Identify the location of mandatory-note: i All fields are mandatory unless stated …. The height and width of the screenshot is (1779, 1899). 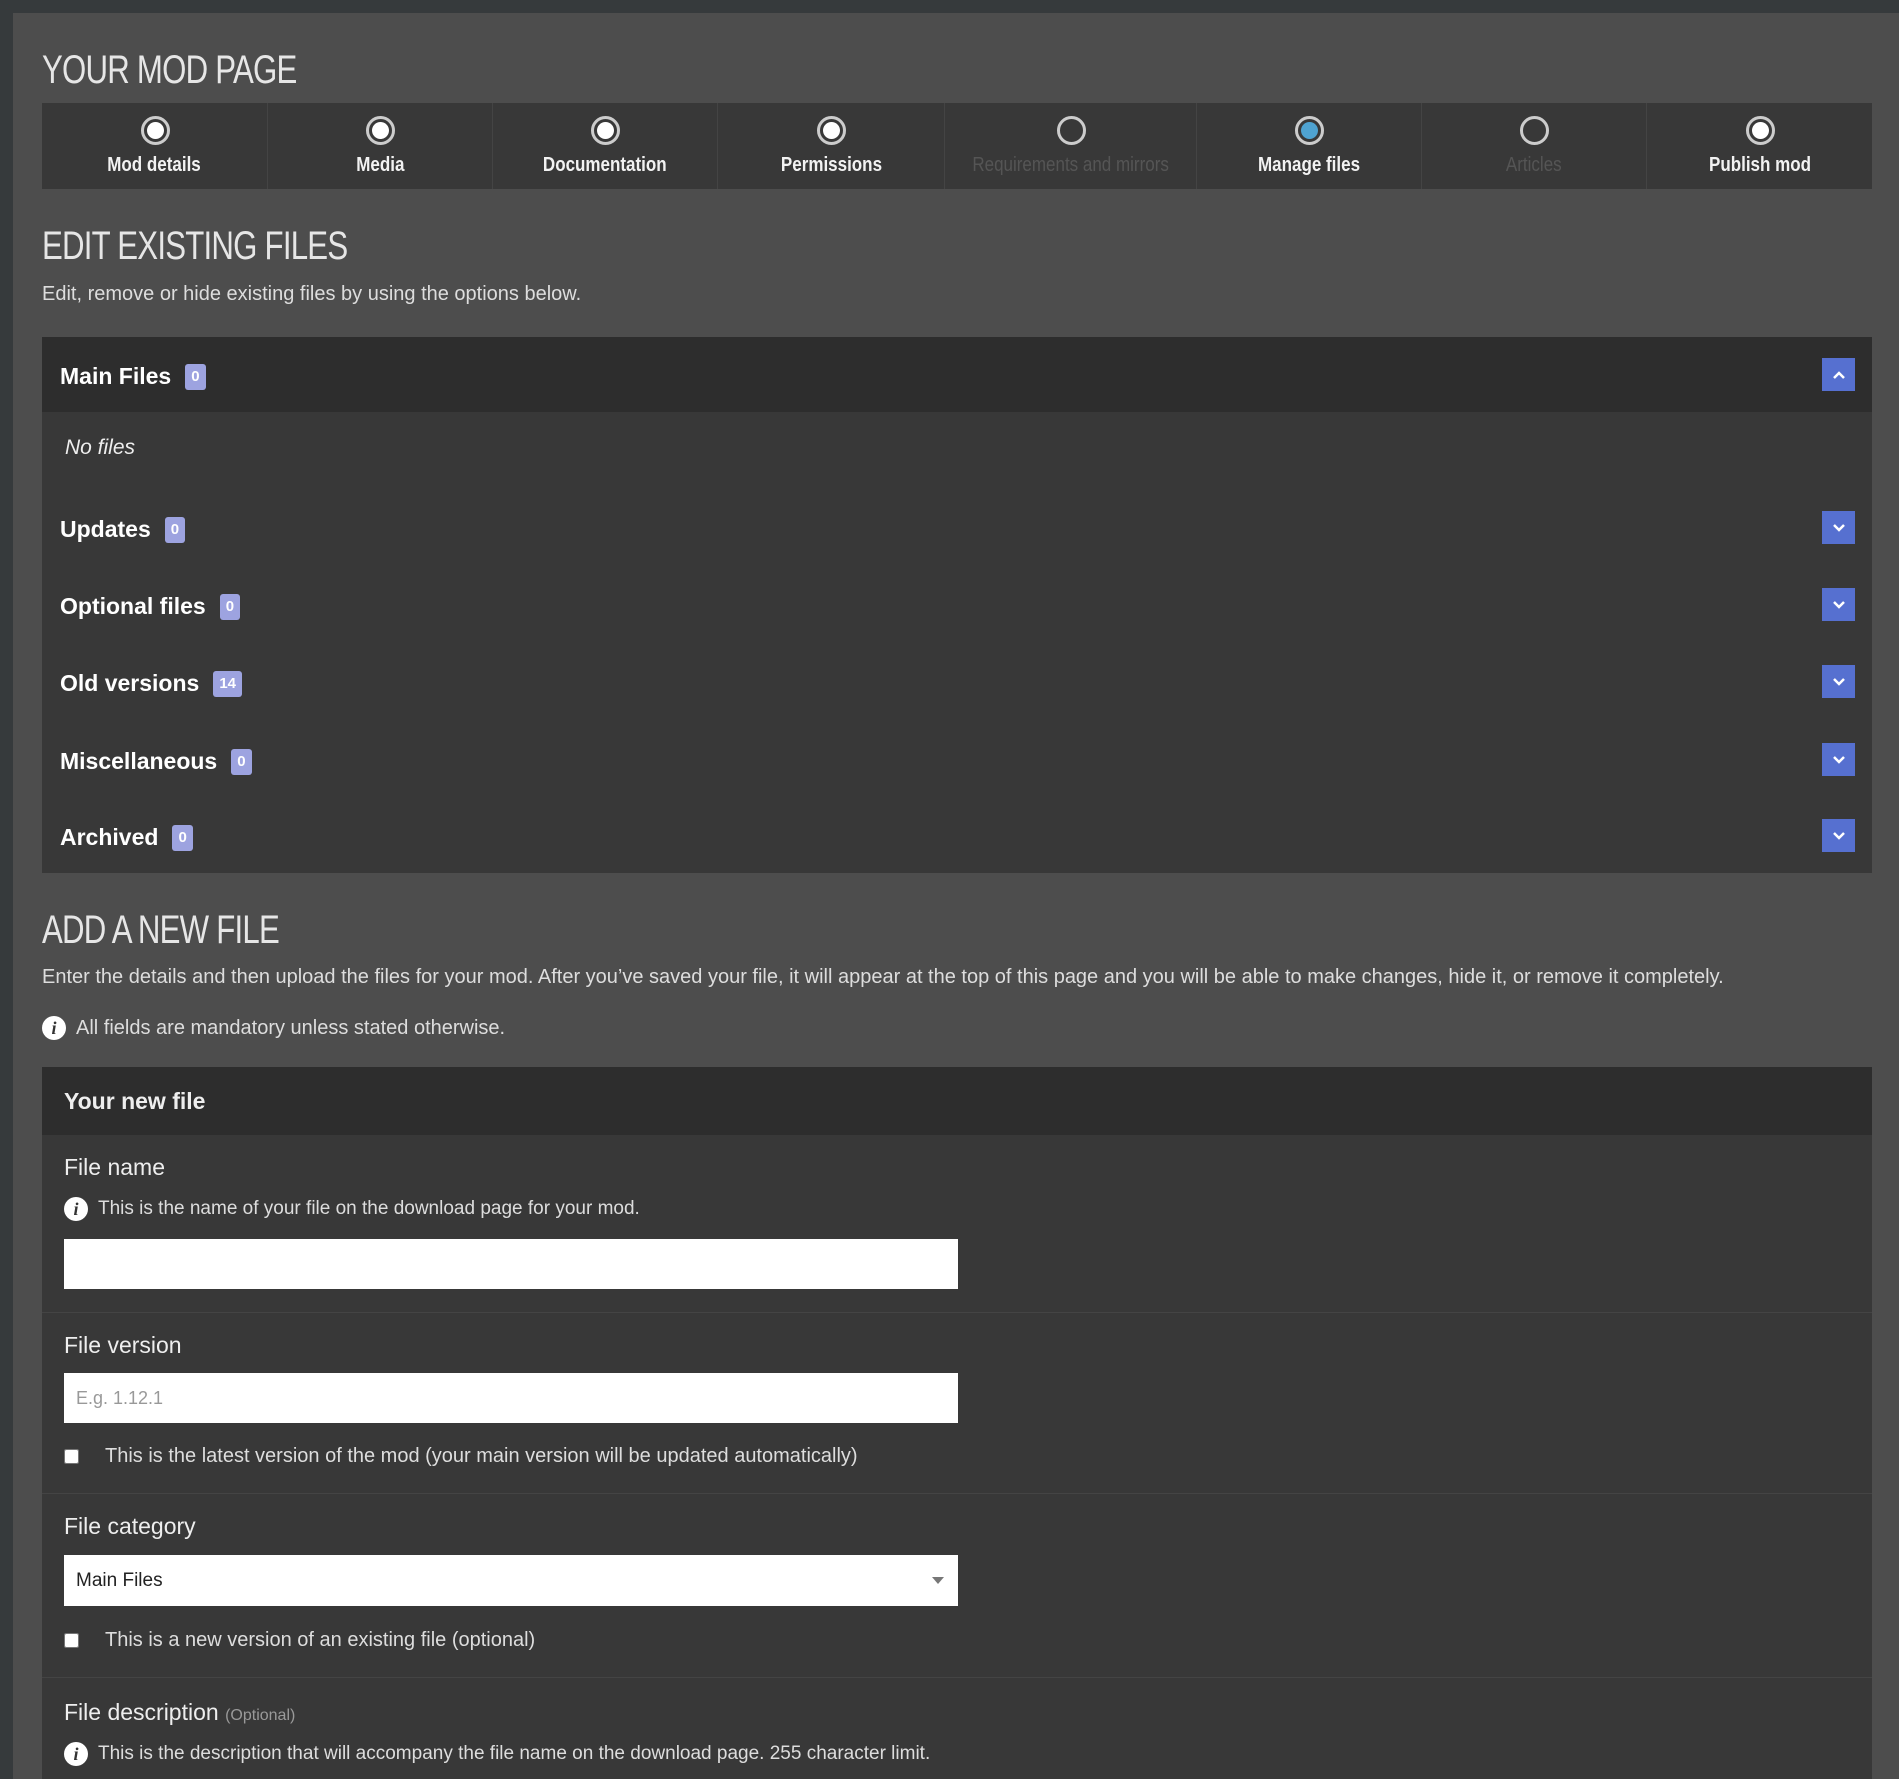
(273, 1028).